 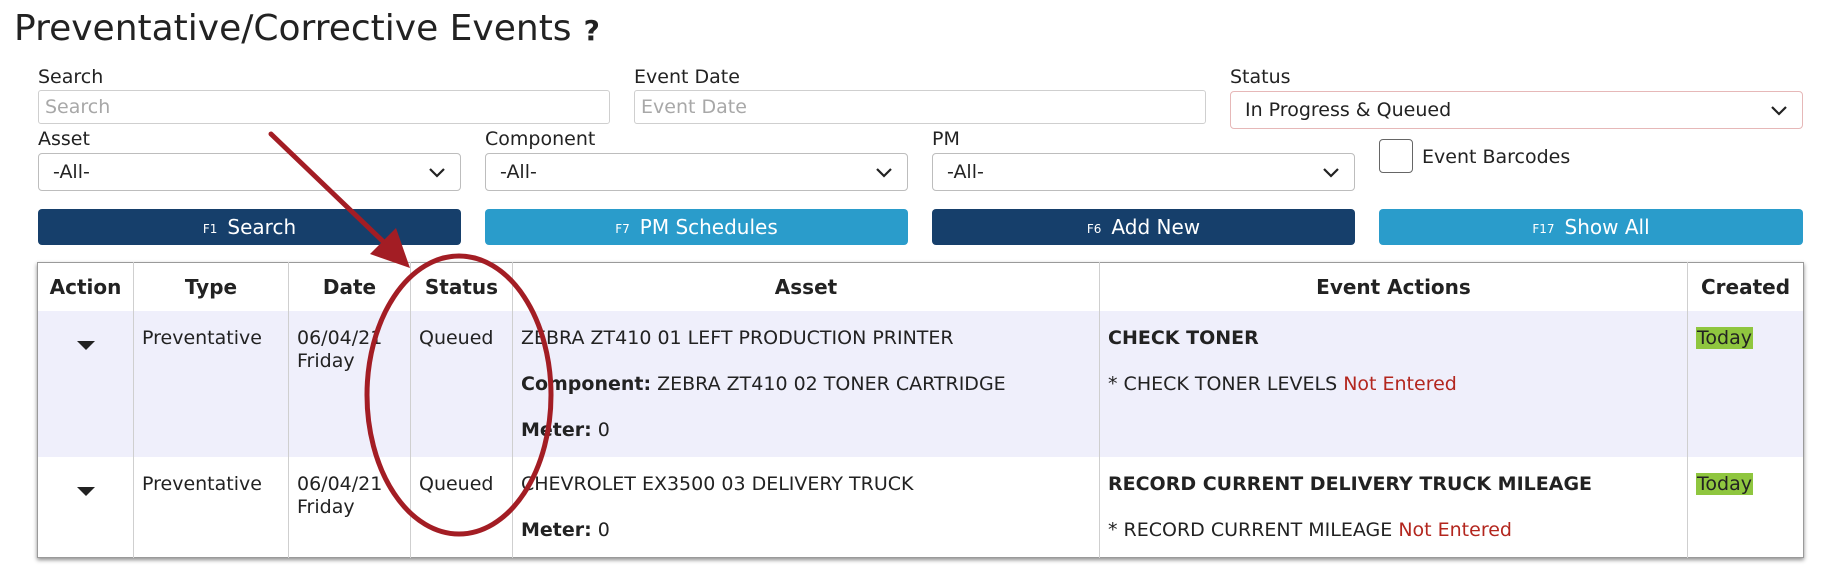 I want to click on status-select-value: In Progress & Queued, so click(x=1348, y=110).